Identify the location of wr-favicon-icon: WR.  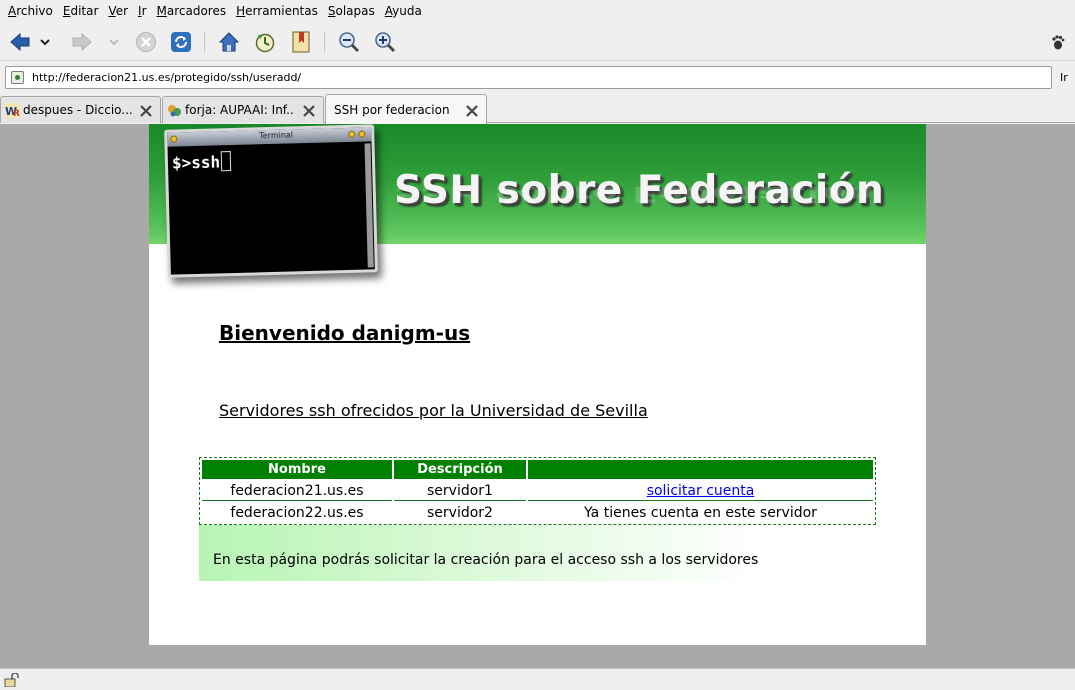
(12, 110).